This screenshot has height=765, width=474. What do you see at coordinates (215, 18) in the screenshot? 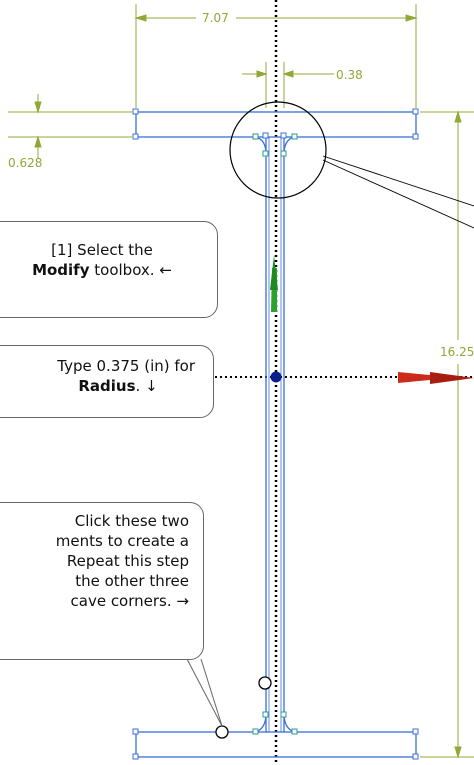
I see `dimension-flange-width-text: 7.07` at bounding box center [215, 18].